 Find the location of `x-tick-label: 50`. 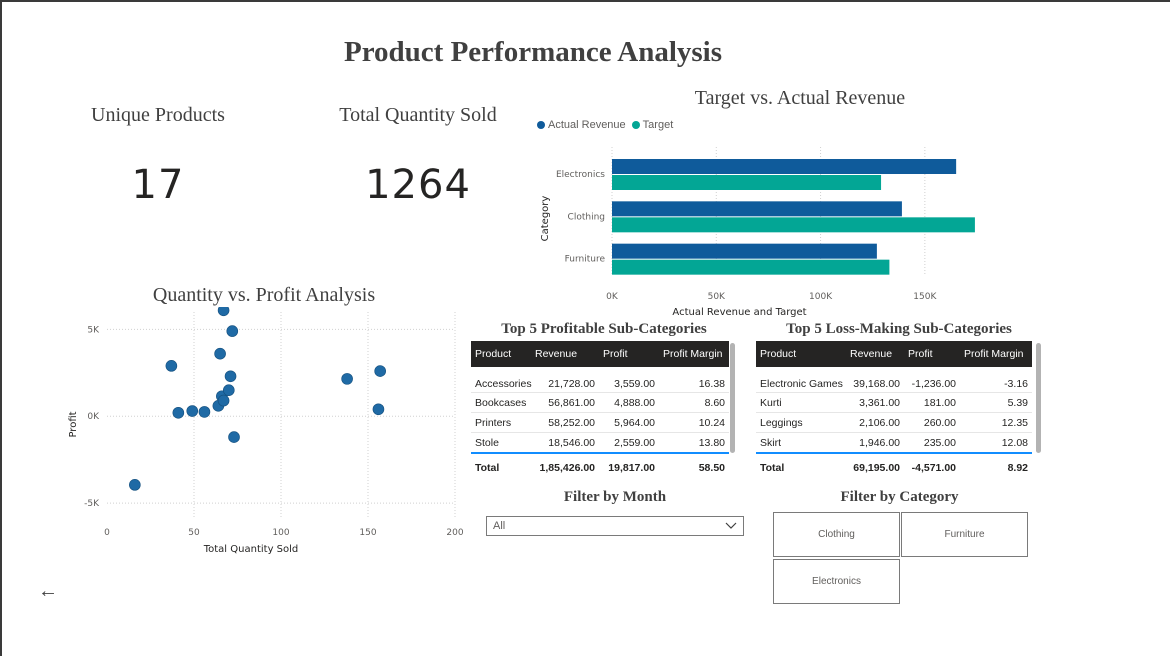

x-tick-label: 50 is located at coordinates (194, 533).